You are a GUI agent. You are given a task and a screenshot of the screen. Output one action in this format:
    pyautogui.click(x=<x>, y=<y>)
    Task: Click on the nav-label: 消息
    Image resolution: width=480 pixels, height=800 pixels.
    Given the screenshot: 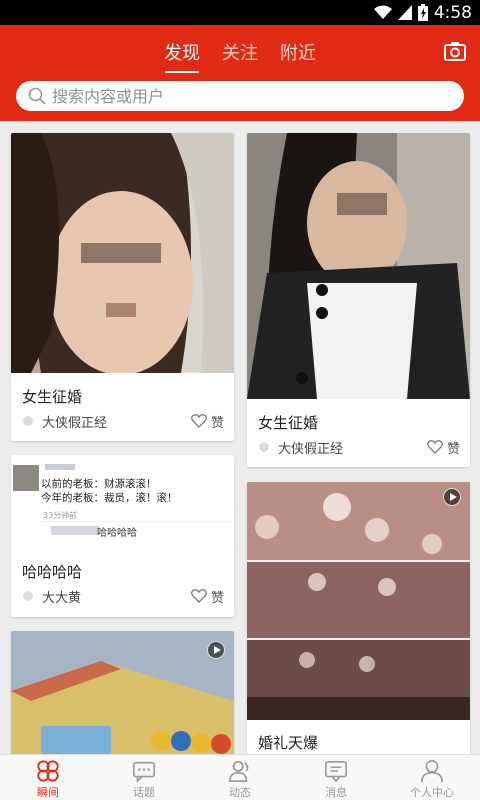 What is the action you would take?
    pyautogui.click(x=336, y=792)
    